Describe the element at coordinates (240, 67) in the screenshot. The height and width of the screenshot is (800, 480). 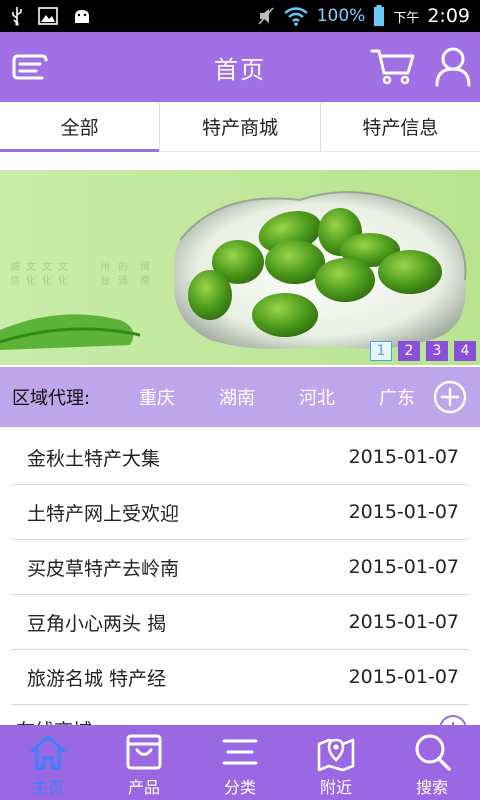
I see `app-header: 首页` at that location.